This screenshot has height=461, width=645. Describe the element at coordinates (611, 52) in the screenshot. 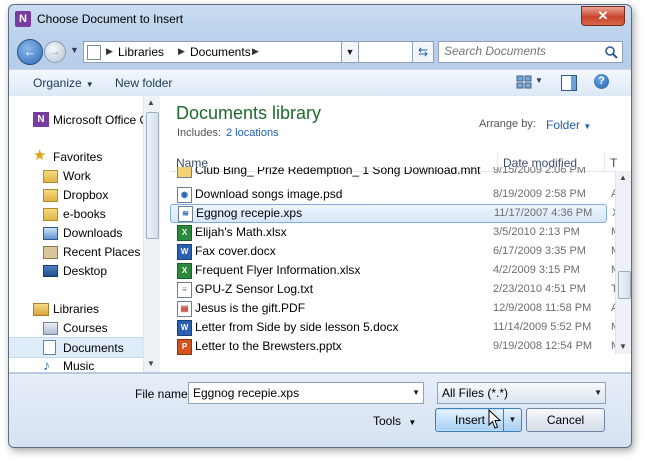

I see `search-icon` at that location.